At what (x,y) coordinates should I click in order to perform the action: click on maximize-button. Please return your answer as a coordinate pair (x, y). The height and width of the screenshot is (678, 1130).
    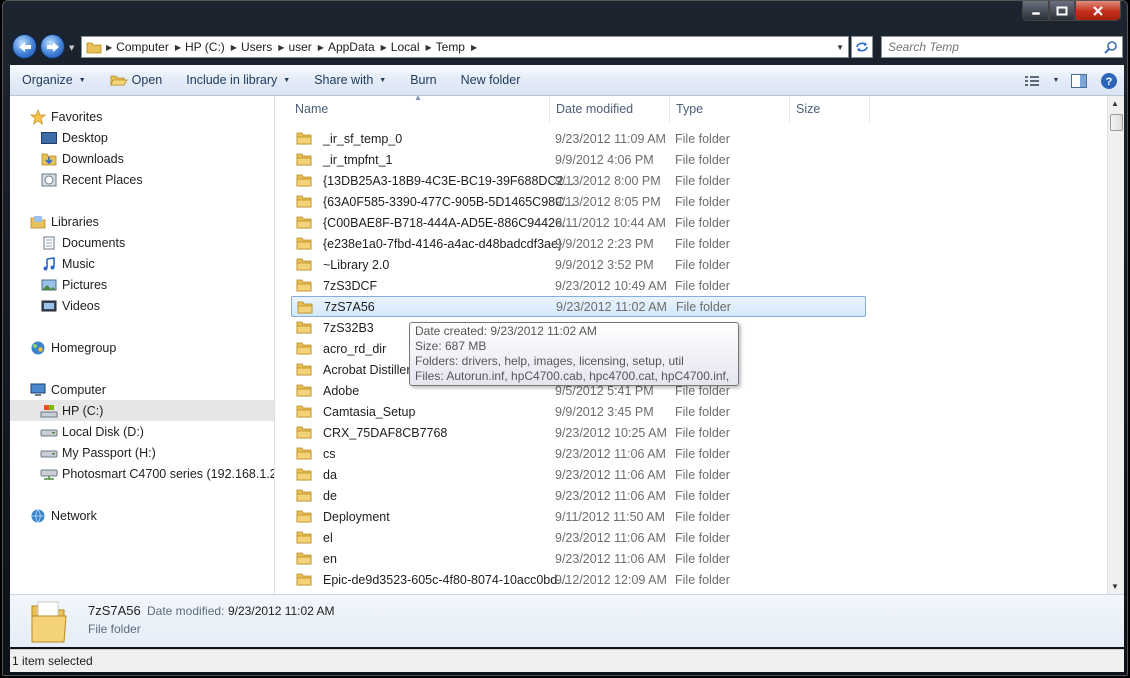
    Looking at the image, I should click on (1062, 11).